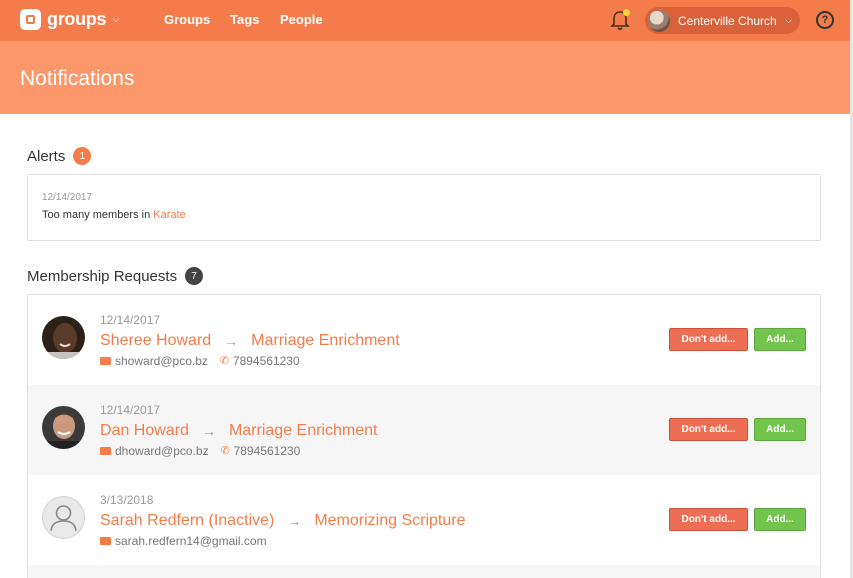 The height and width of the screenshot is (578, 853). I want to click on contact-info: sarah.redfern14@gmail.com, so click(183, 541).